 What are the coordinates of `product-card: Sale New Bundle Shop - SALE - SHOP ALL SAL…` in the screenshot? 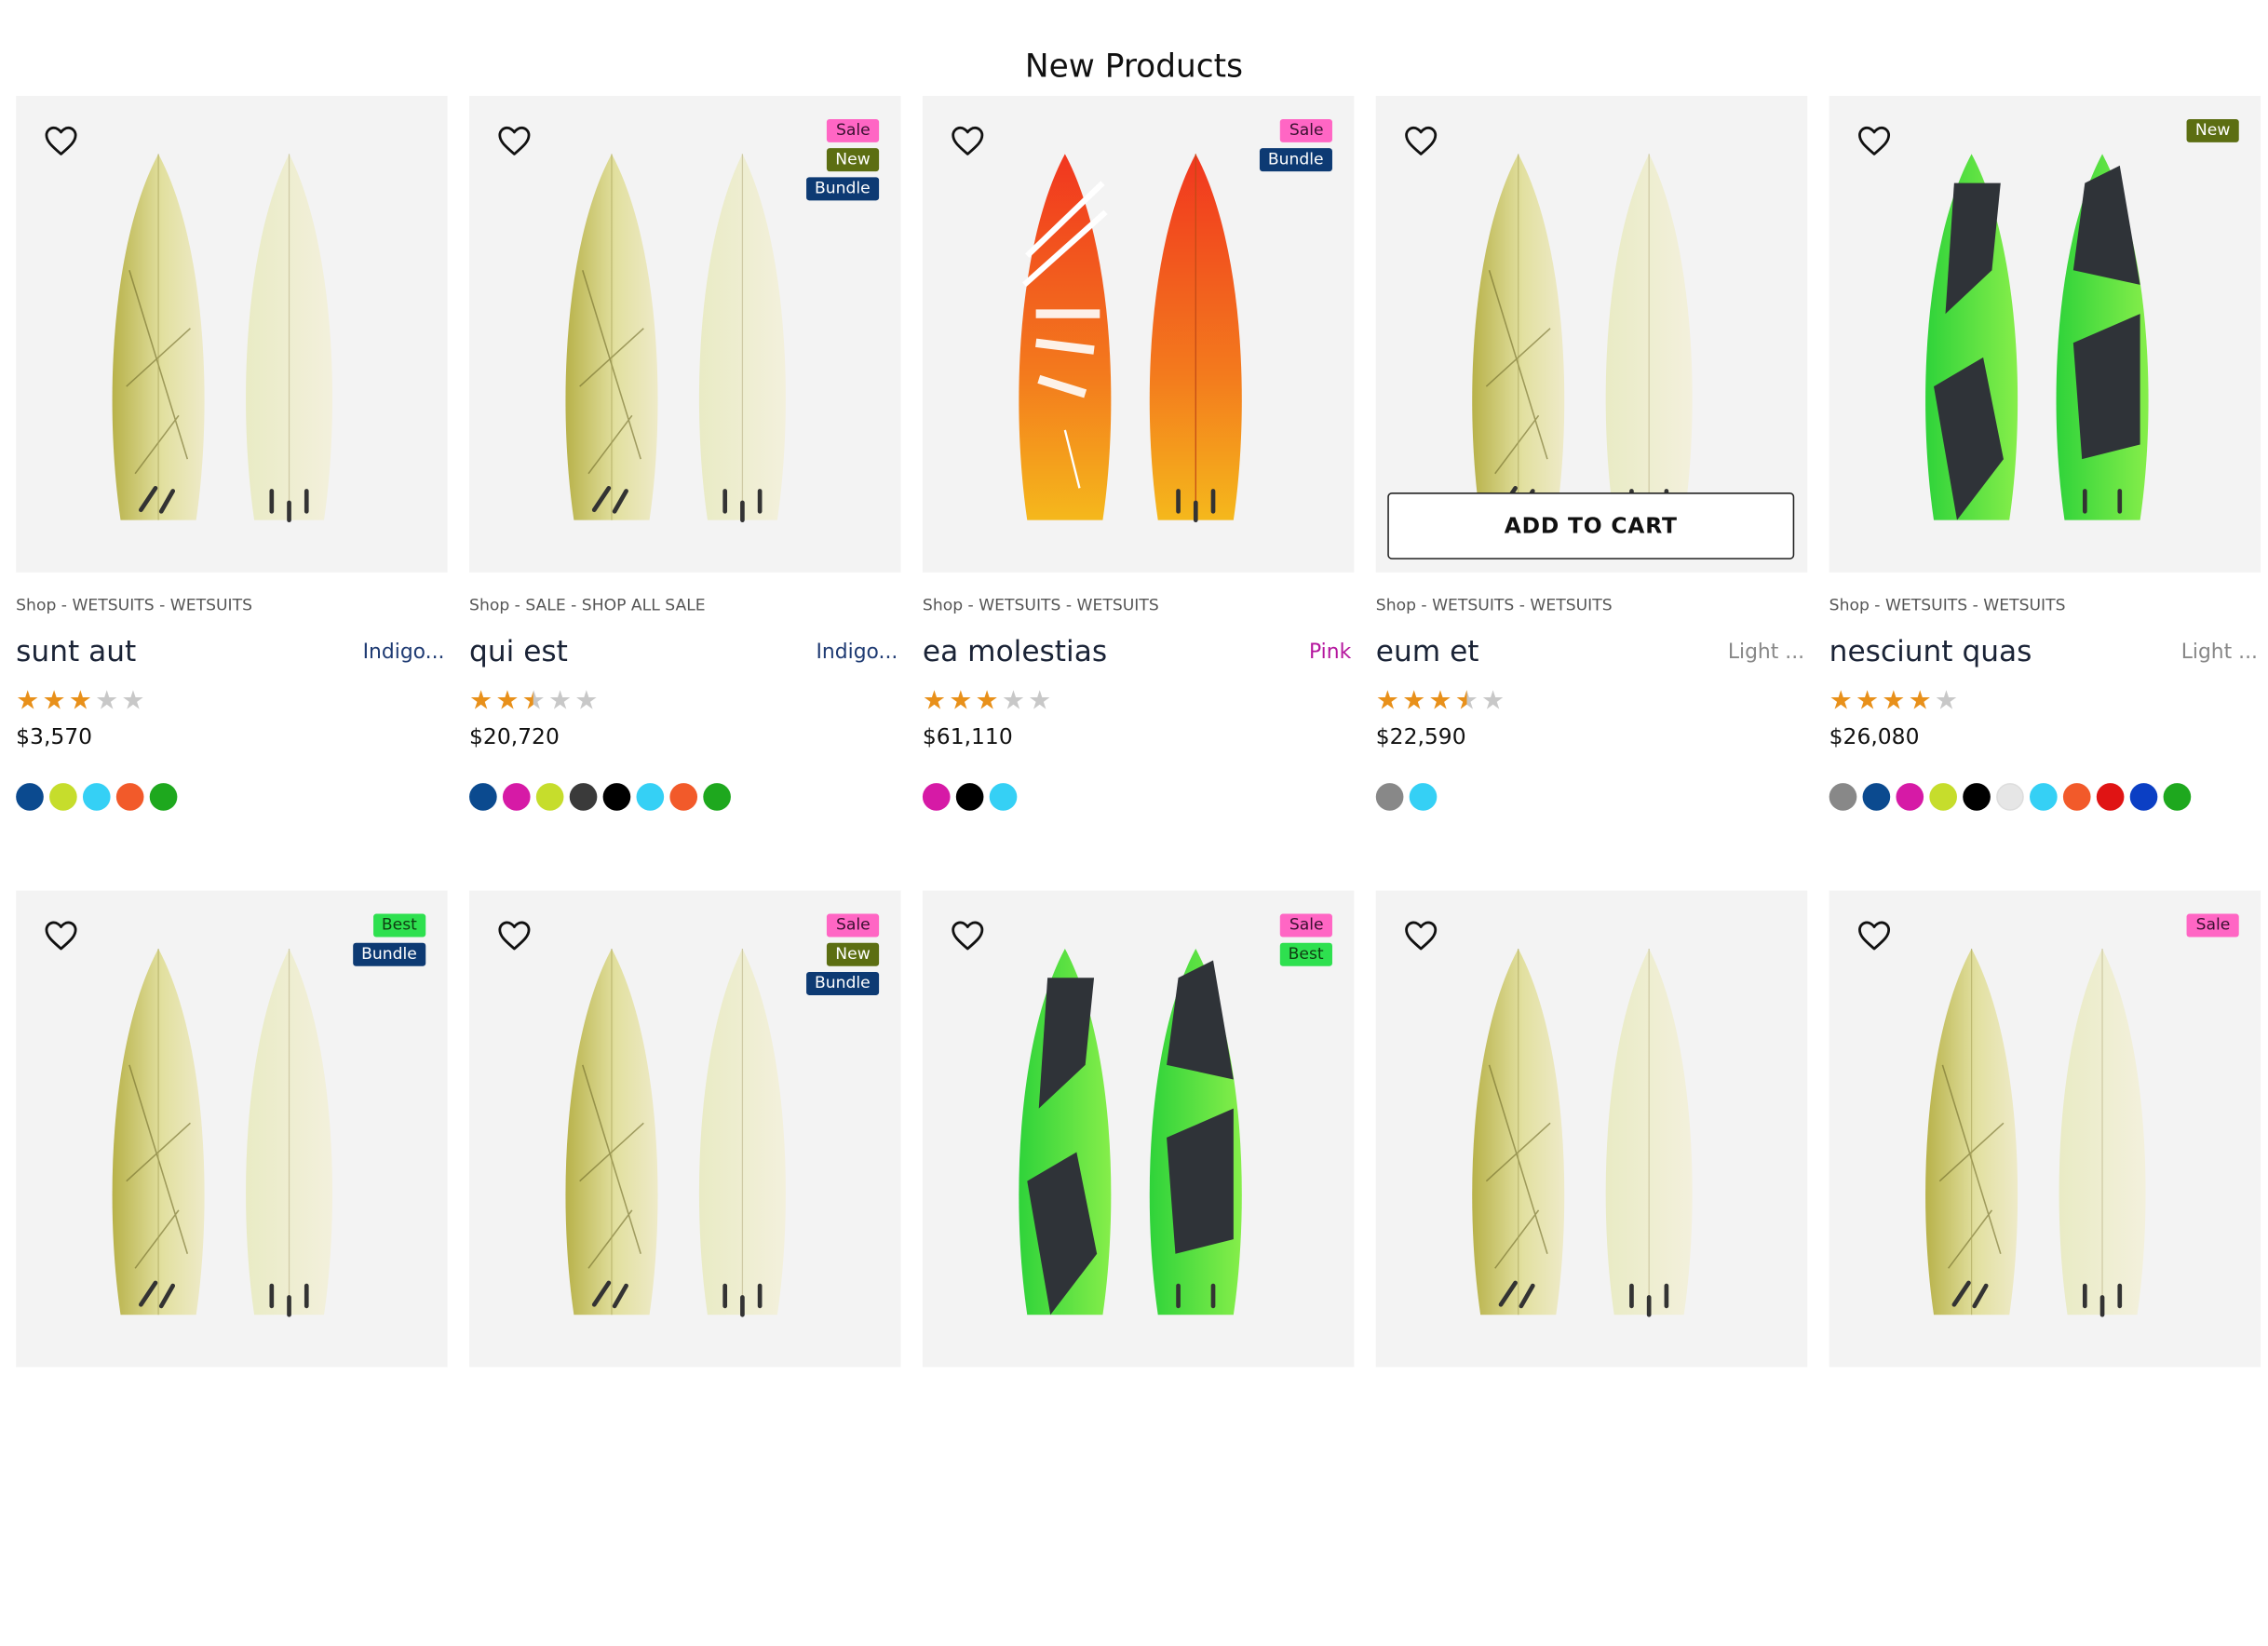 It's located at (685, 473).